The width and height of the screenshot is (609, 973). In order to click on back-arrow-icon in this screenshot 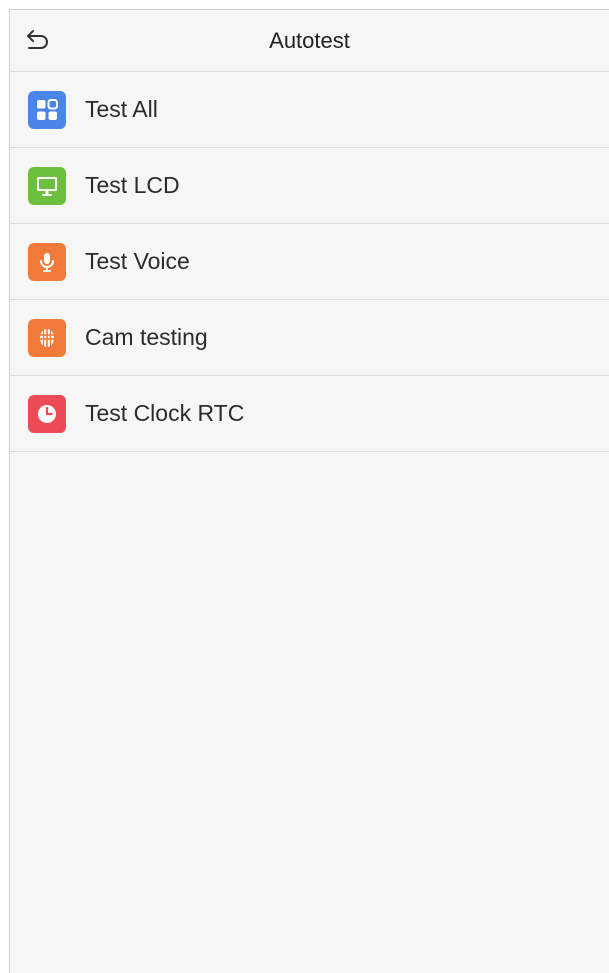, I will do `click(37, 39)`.